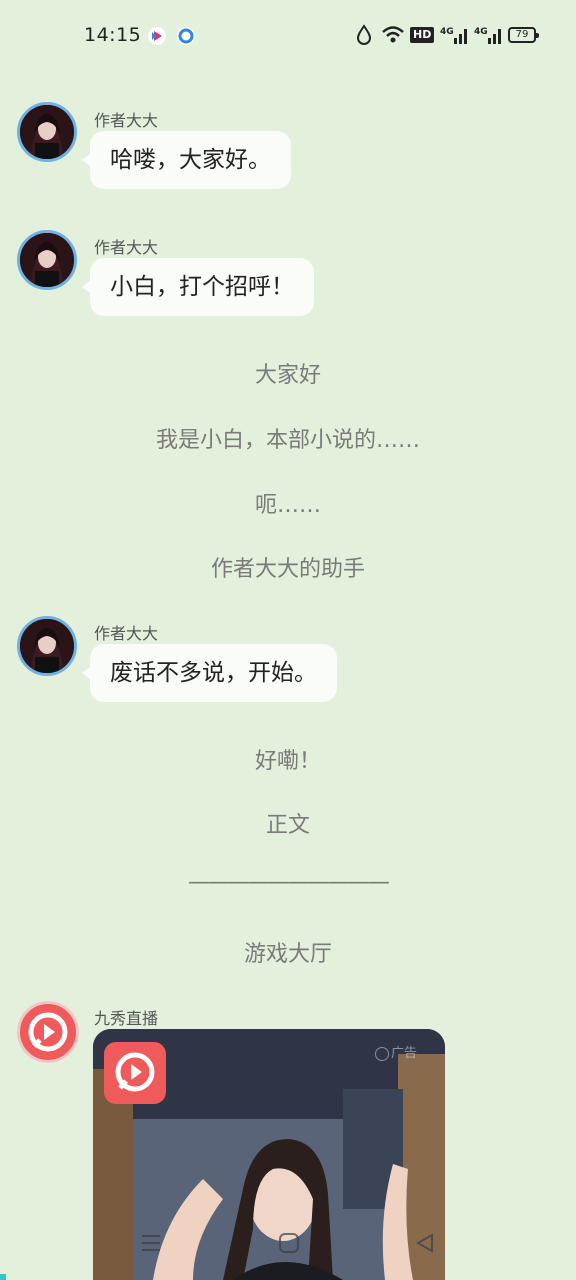  I want to click on narration-line: 作者大大的助手, so click(287, 569).